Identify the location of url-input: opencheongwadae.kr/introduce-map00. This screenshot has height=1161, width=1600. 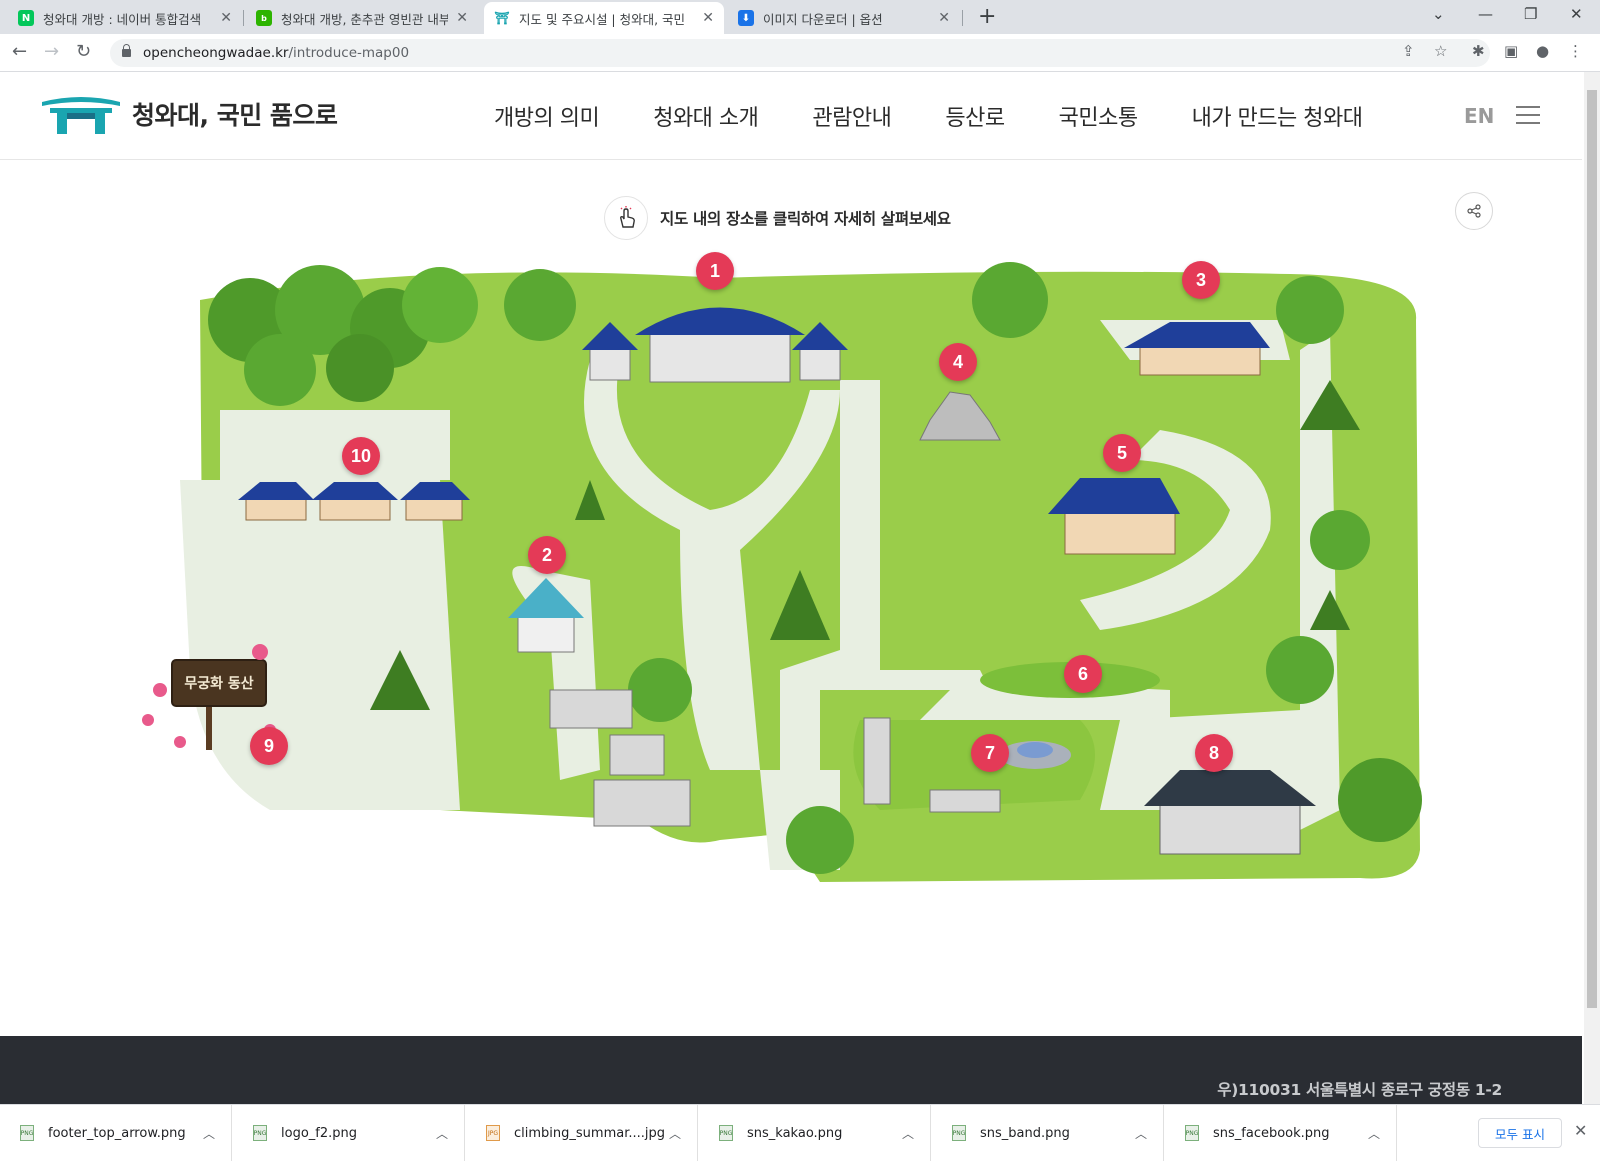
(800, 53).